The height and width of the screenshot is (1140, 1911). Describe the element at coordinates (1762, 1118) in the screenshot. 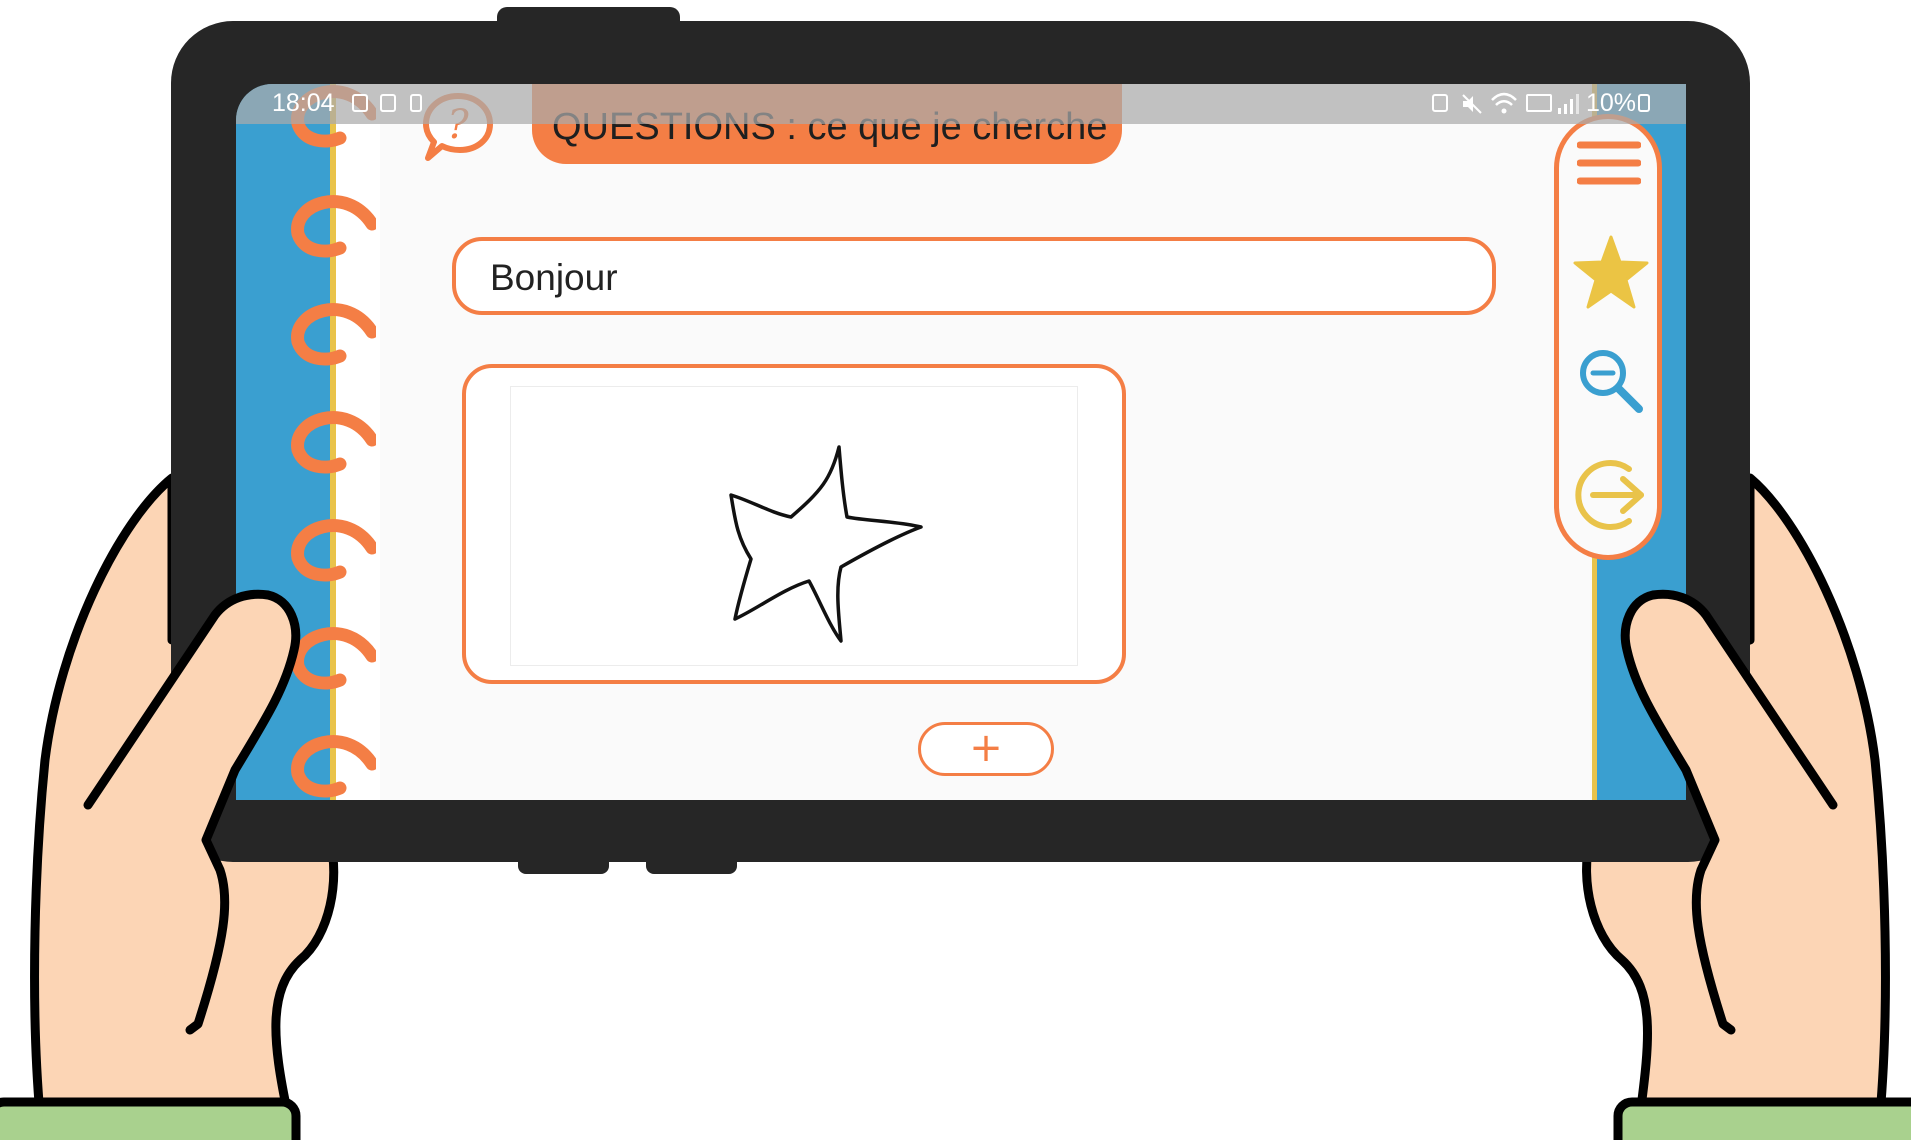

I see `right-sleeve` at that location.